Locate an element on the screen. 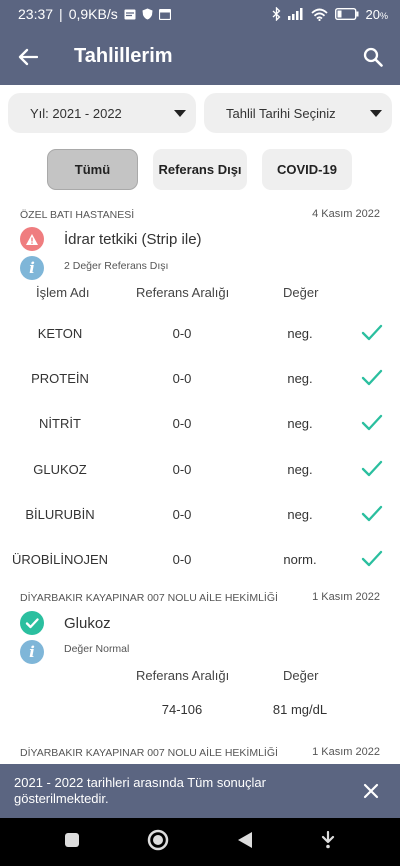 The height and width of the screenshot is (866, 400). battery-icon is located at coordinates (346, 14).